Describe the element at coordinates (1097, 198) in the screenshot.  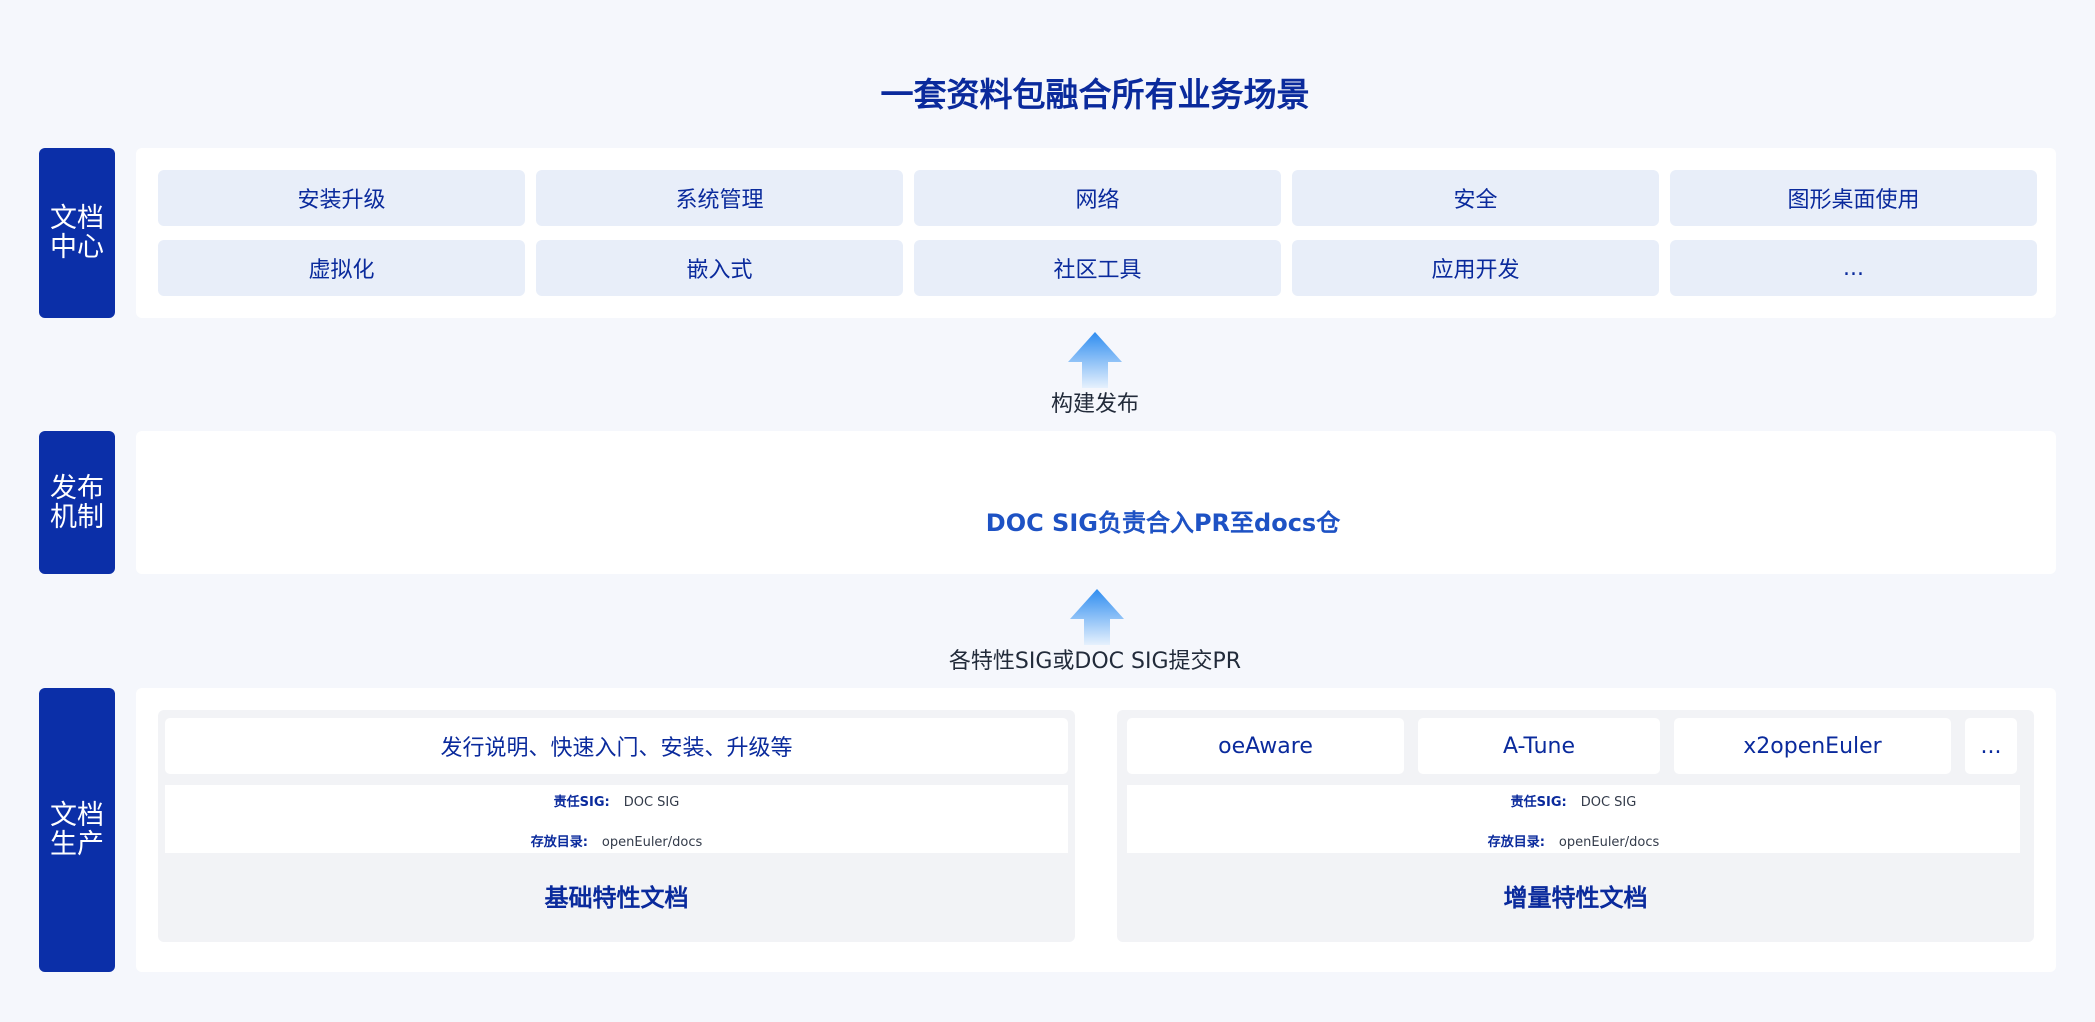
I see `doc-category-cell: 网络` at that location.